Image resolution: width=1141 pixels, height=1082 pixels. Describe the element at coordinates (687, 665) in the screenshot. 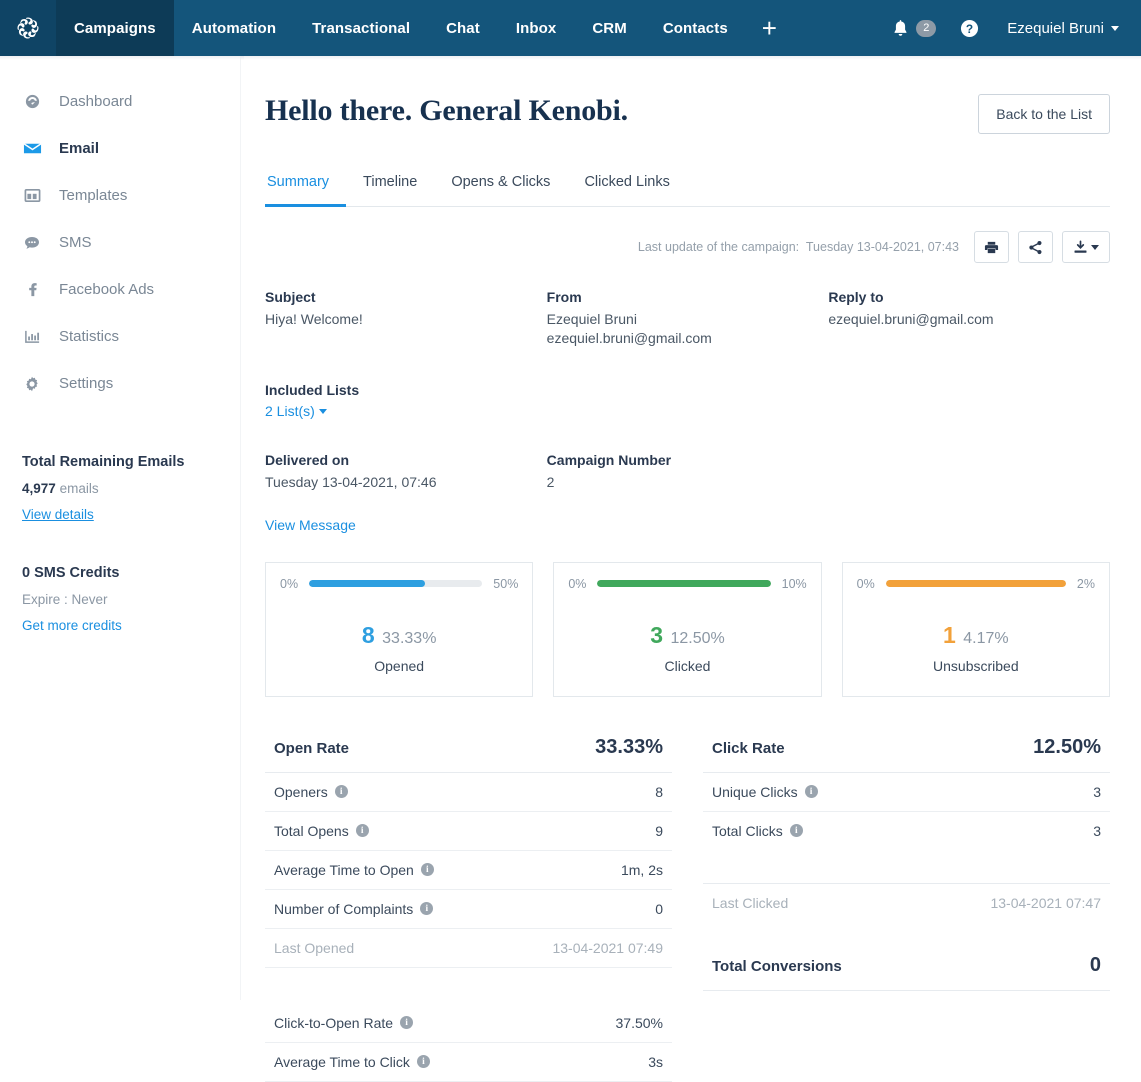

I see `stat-label: Clicked` at that location.